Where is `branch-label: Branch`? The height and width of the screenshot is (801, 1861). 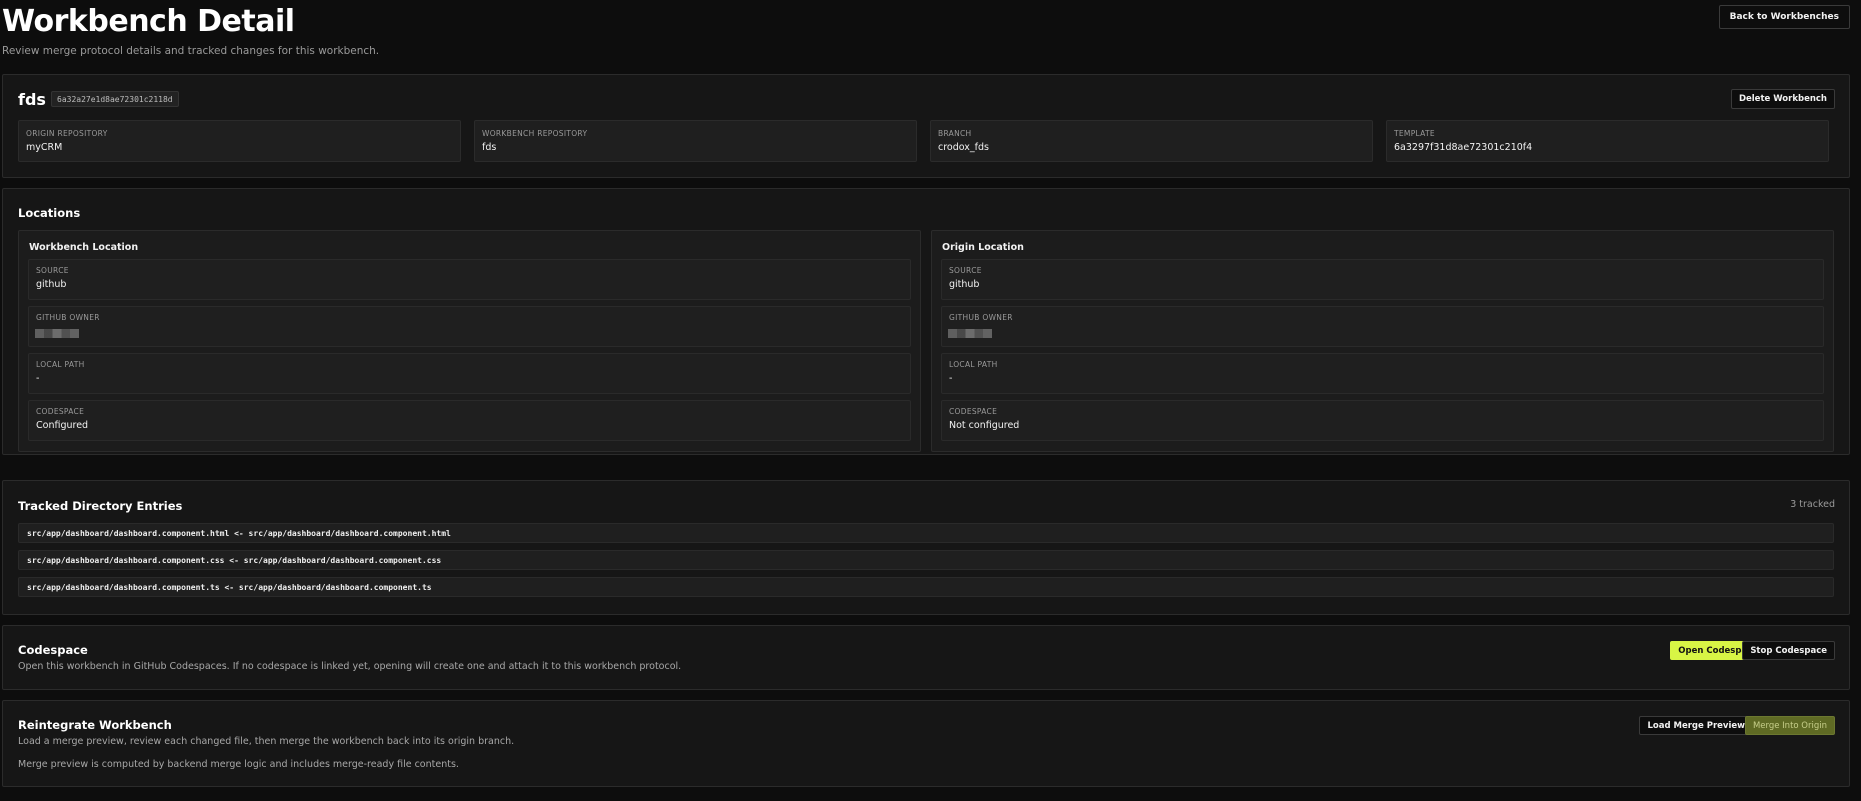
branch-label: Branch is located at coordinates (955, 133).